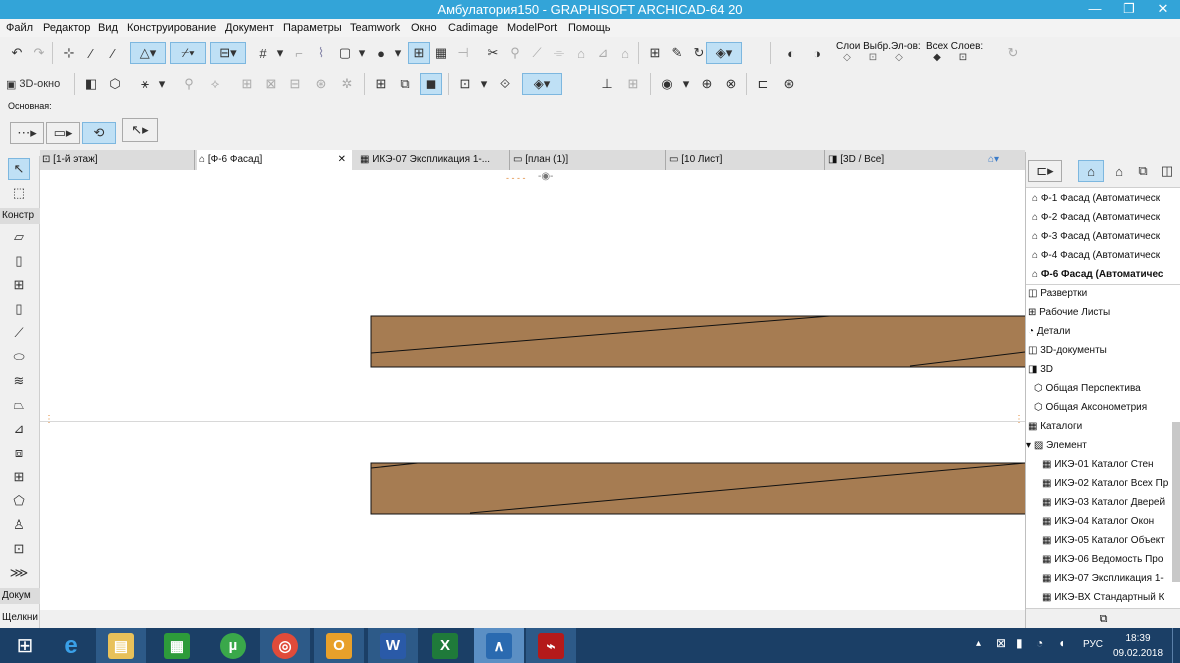 Image resolution: width=1180 pixels, height=663 pixels. I want to click on arrow-select-button: ↖▸, so click(140, 130).